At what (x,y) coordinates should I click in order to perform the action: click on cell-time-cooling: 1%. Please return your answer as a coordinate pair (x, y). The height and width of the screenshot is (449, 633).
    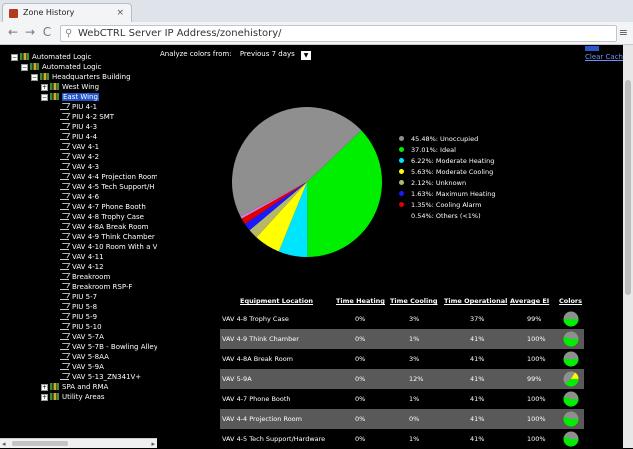
    Looking at the image, I should click on (414, 339).